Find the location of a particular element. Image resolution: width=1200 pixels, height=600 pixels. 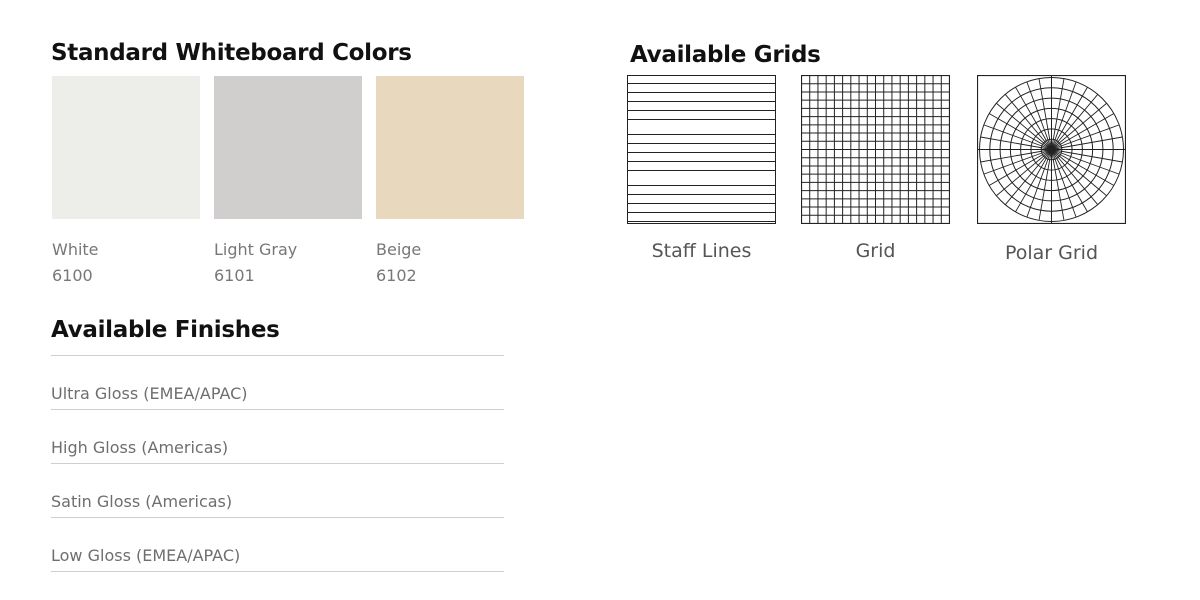

swatch-beige is located at coordinates (450, 147).